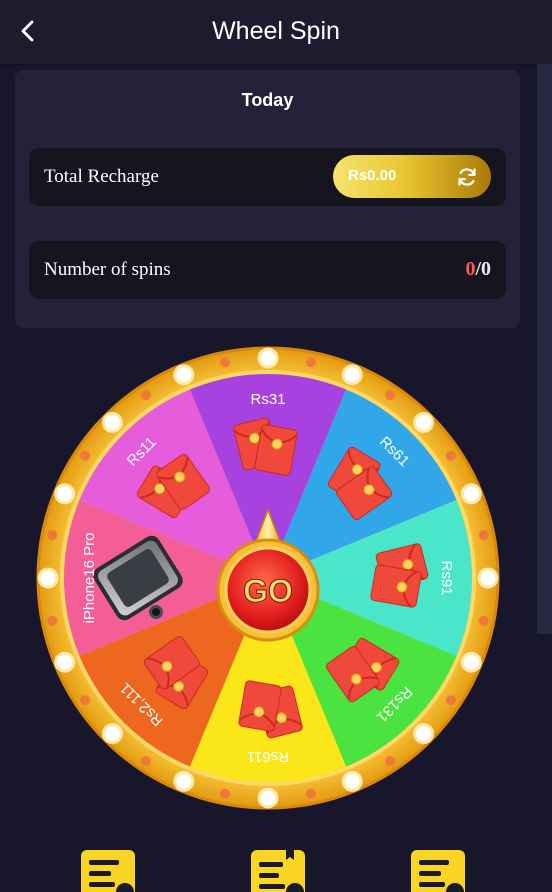 This screenshot has width=552, height=892. I want to click on refresh-icon, so click(467, 177).